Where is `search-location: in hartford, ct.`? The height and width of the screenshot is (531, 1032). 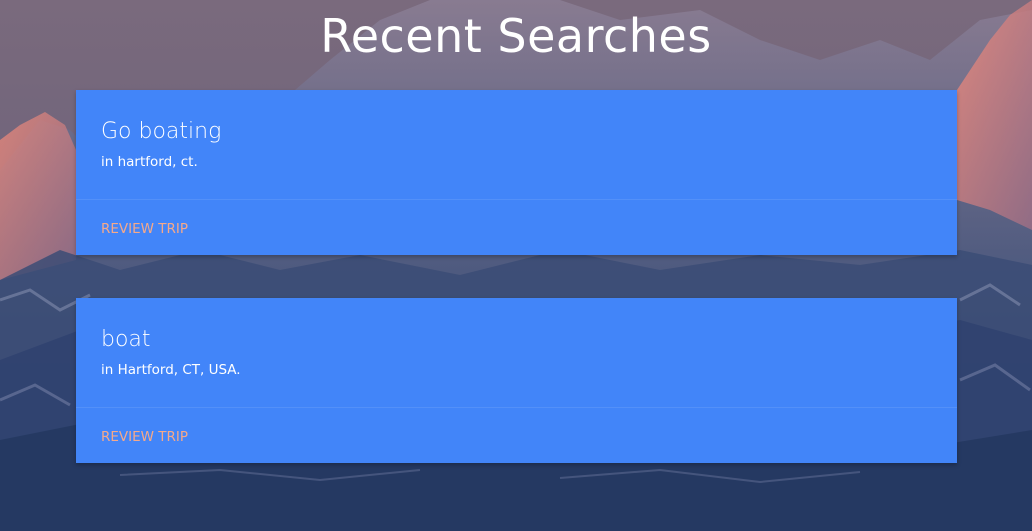
search-location: in hartford, ct. is located at coordinates (149, 162).